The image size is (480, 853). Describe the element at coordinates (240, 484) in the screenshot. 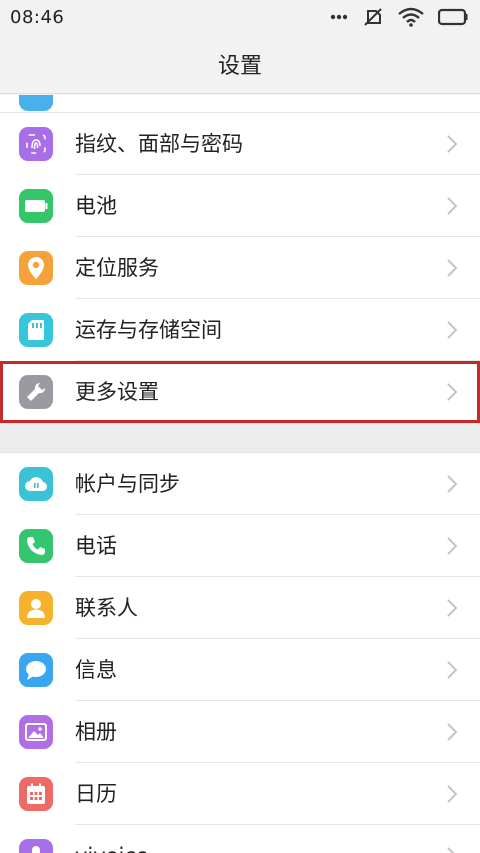

I see `settings-item-accounts-sync: 帐户与同步` at that location.